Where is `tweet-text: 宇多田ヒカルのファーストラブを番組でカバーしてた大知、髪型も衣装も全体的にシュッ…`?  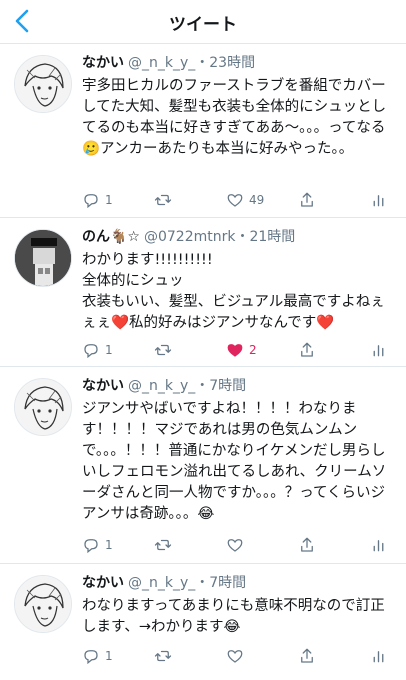 tweet-text: 宇多田ヒカルのファーストラブを番組でカバーしてた大知、髪型も衣装も全体的にシュッ… is located at coordinates (234, 117).